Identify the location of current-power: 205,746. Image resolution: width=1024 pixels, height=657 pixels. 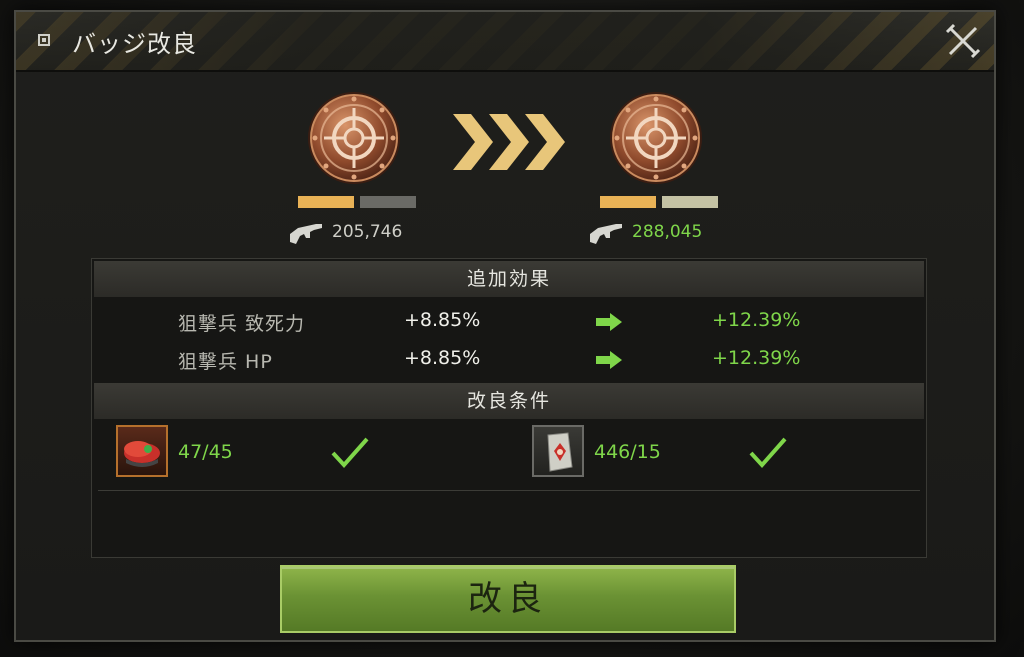
(345, 232).